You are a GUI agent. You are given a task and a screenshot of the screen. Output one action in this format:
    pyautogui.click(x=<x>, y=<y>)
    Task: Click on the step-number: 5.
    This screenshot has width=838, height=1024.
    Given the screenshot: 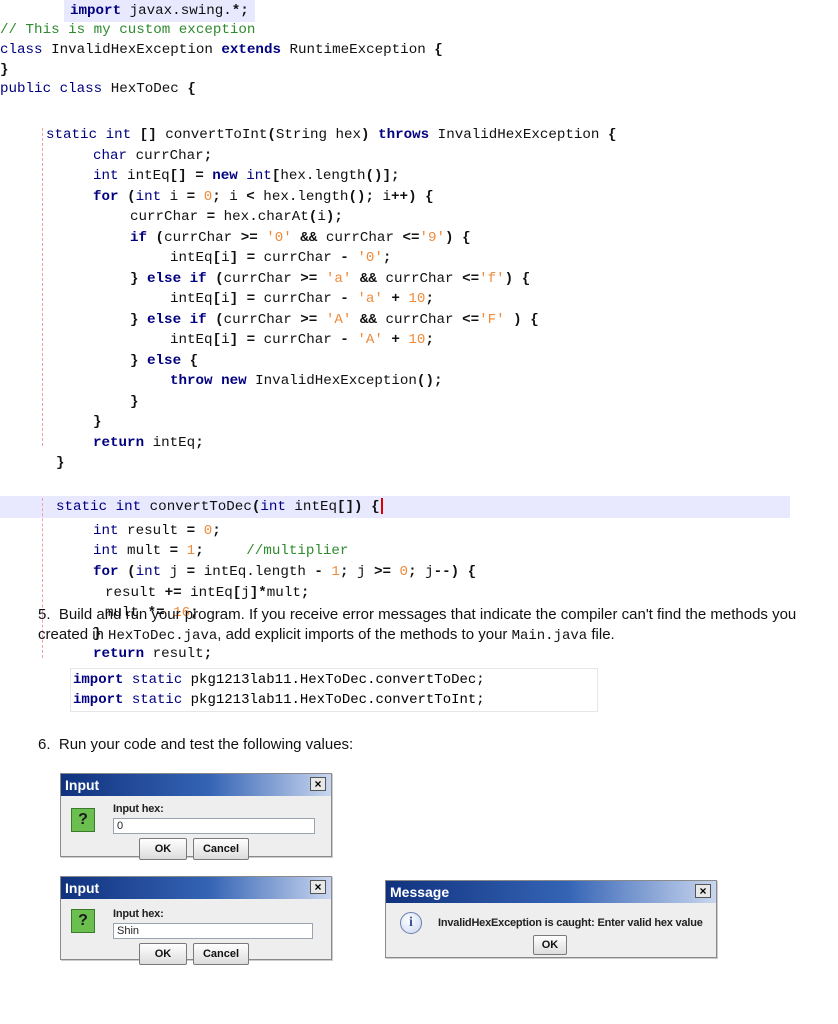 What is the action you would take?
    pyautogui.click(x=44, y=614)
    